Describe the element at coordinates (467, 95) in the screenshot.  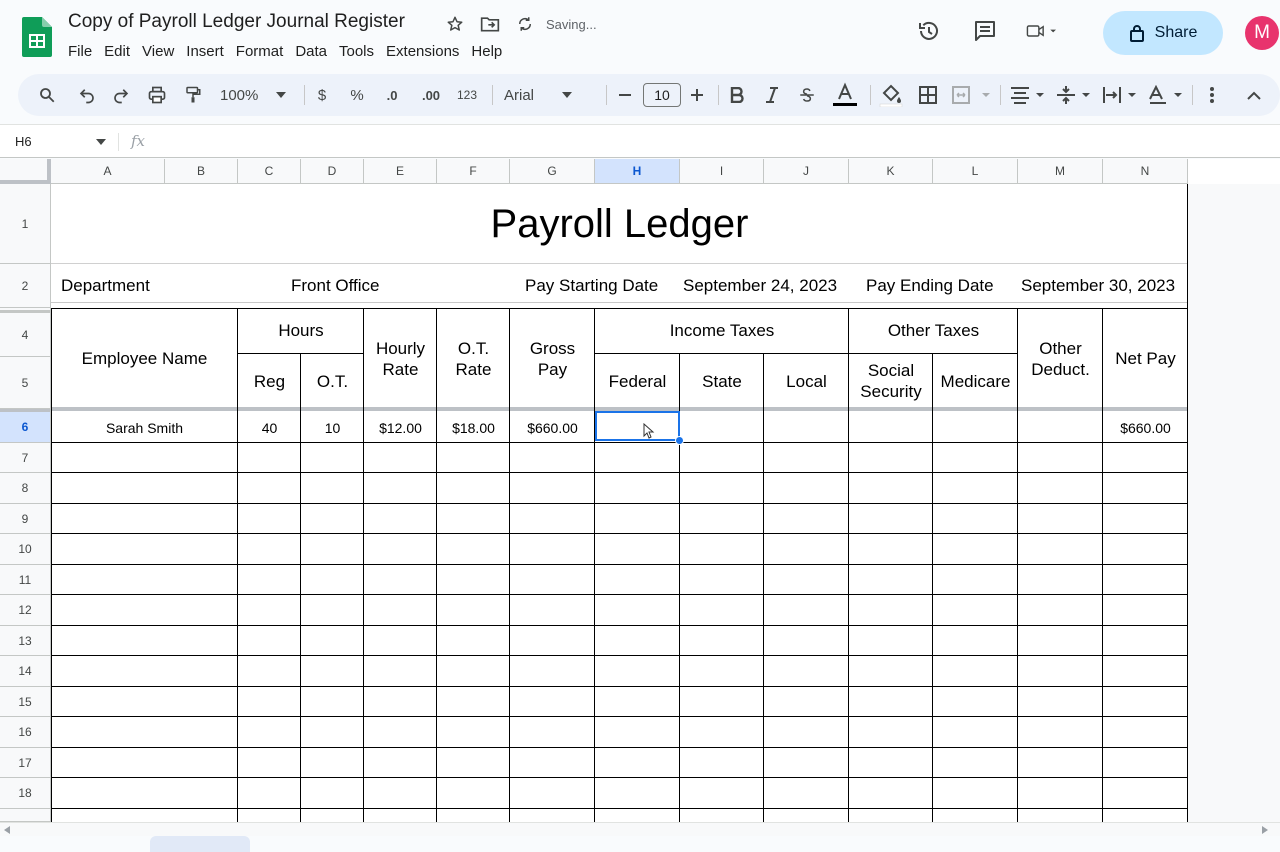
I see `more-formats-button: 123` at that location.